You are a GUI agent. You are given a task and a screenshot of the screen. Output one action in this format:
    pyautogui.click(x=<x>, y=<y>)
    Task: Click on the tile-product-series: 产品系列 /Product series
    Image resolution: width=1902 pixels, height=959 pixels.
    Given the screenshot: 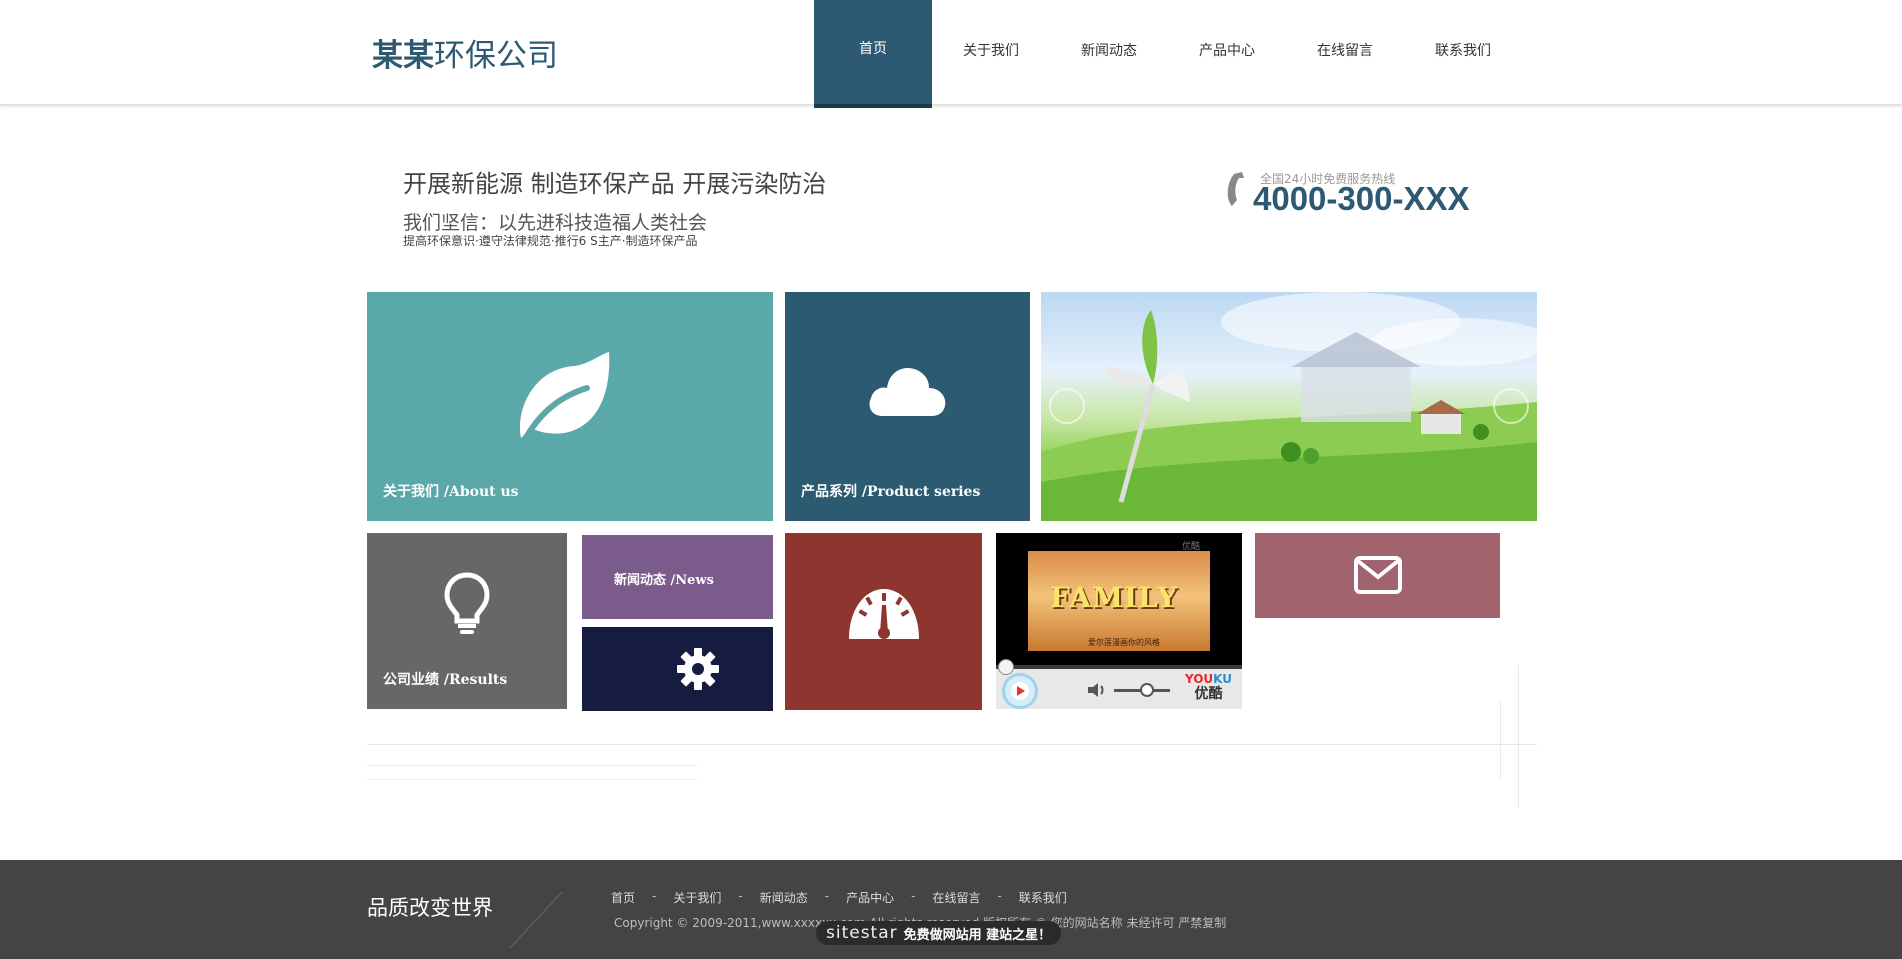 What is the action you would take?
    pyautogui.click(x=907, y=406)
    